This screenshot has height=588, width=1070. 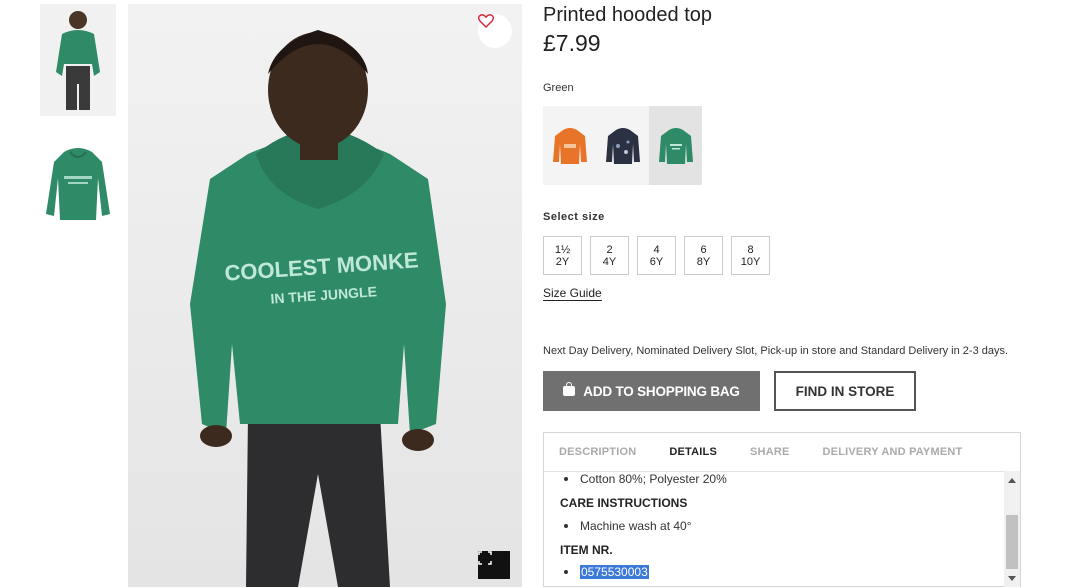 What do you see at coordinates (494, 565) in the screenshot?
I see `fullscreen-button` at bounding box center [494, 565].